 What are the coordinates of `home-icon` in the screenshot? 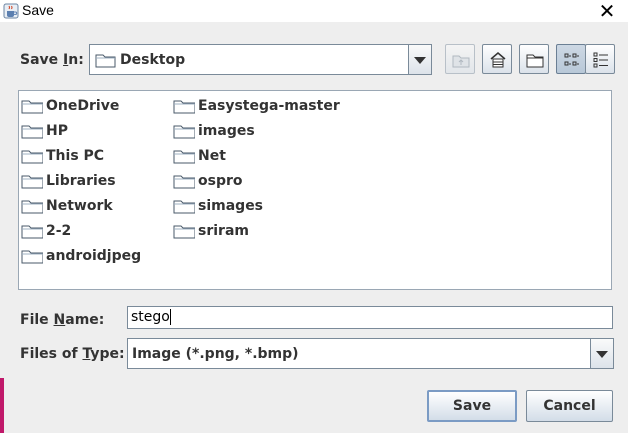 It's located at (498, 60).